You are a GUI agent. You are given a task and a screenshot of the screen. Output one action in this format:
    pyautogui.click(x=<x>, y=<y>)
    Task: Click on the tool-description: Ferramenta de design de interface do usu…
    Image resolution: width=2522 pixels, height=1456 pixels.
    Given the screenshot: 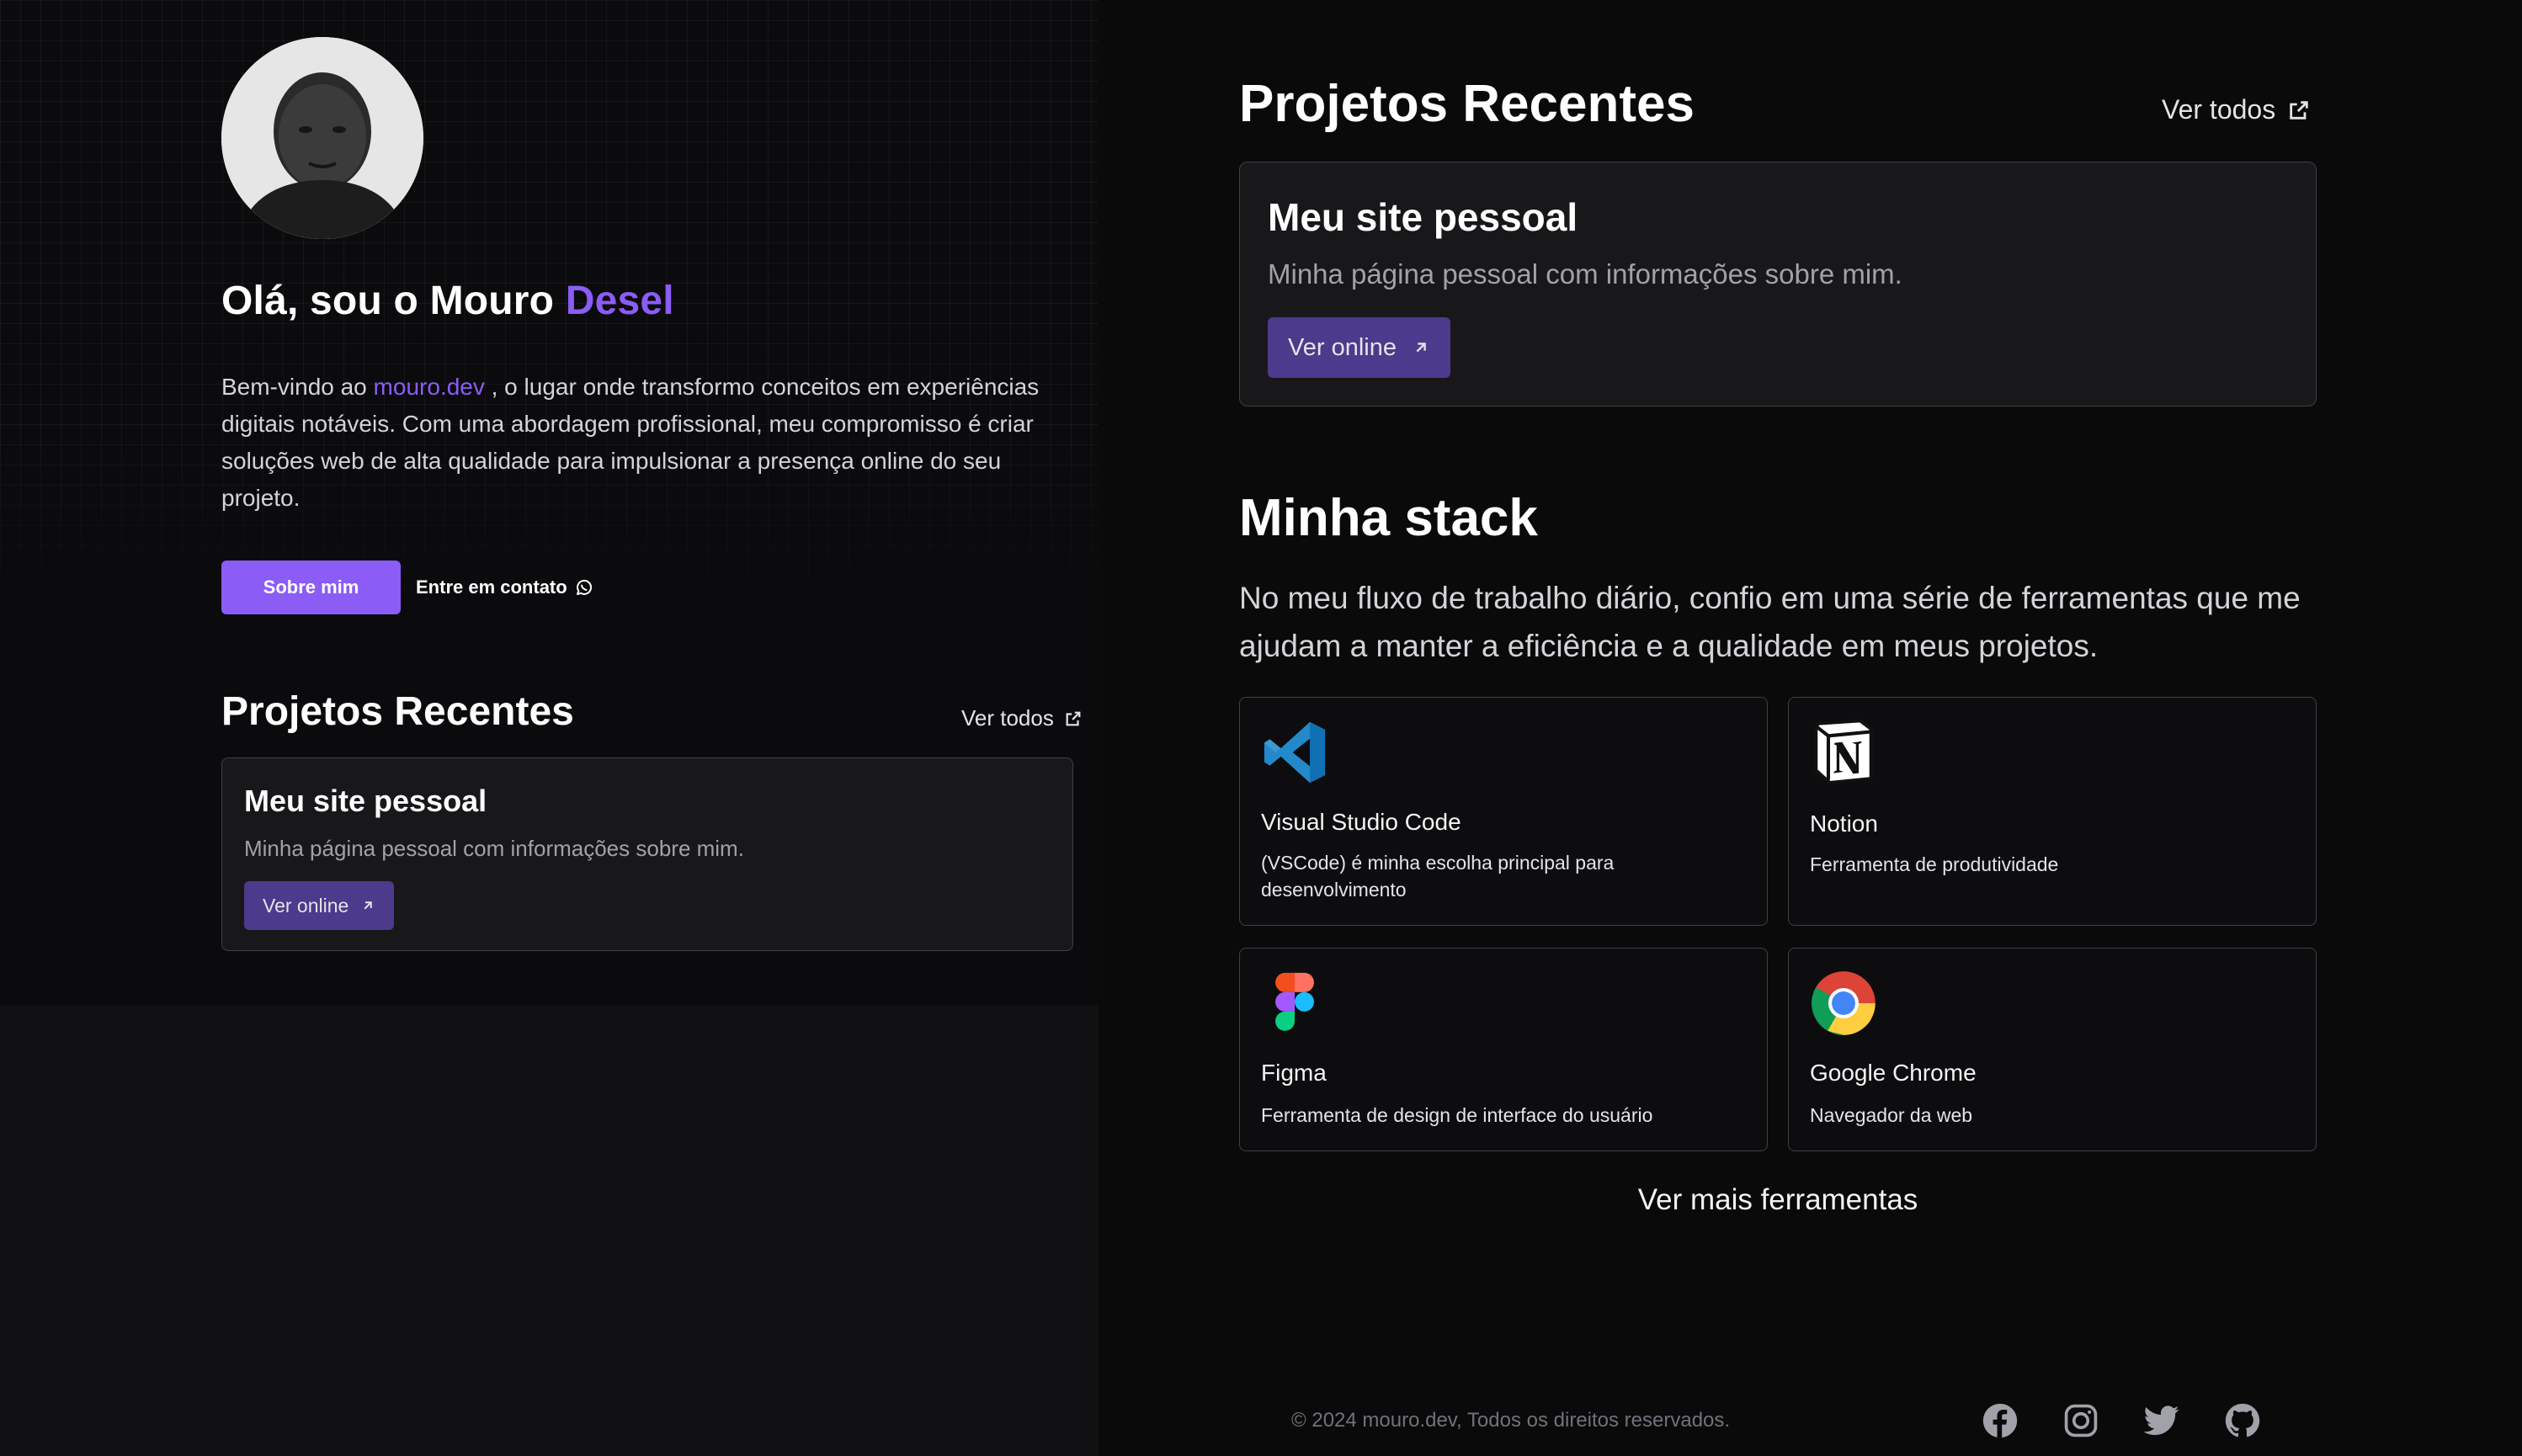 What is the action you would take?
    pyautogui.click(x=1457, y=1115)
    